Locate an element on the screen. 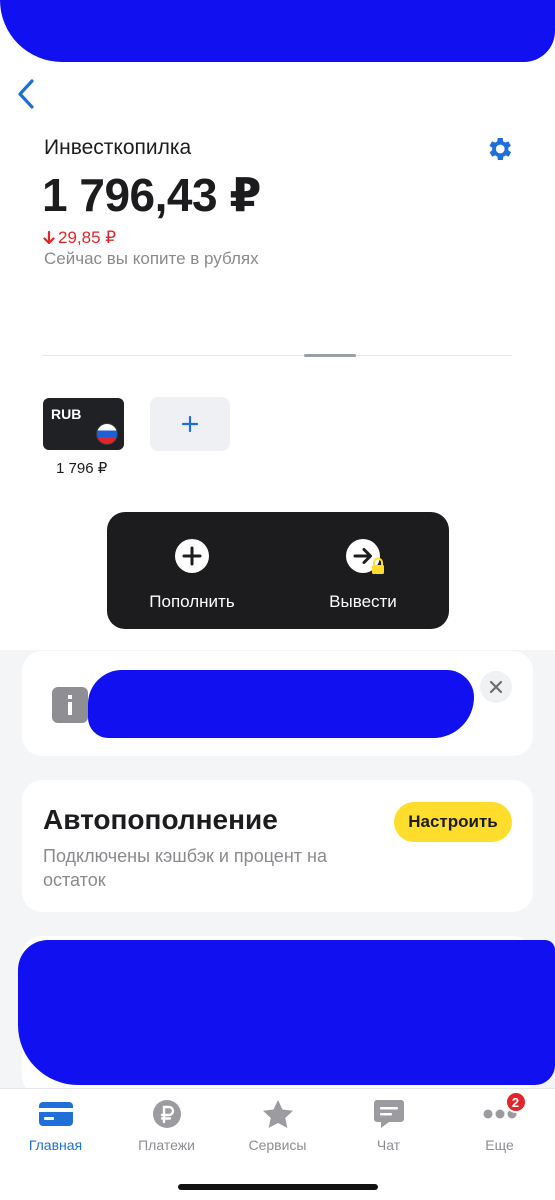 The image size is (555, 1200). tab-chat: Чат is located at coordinates (388, 1129).